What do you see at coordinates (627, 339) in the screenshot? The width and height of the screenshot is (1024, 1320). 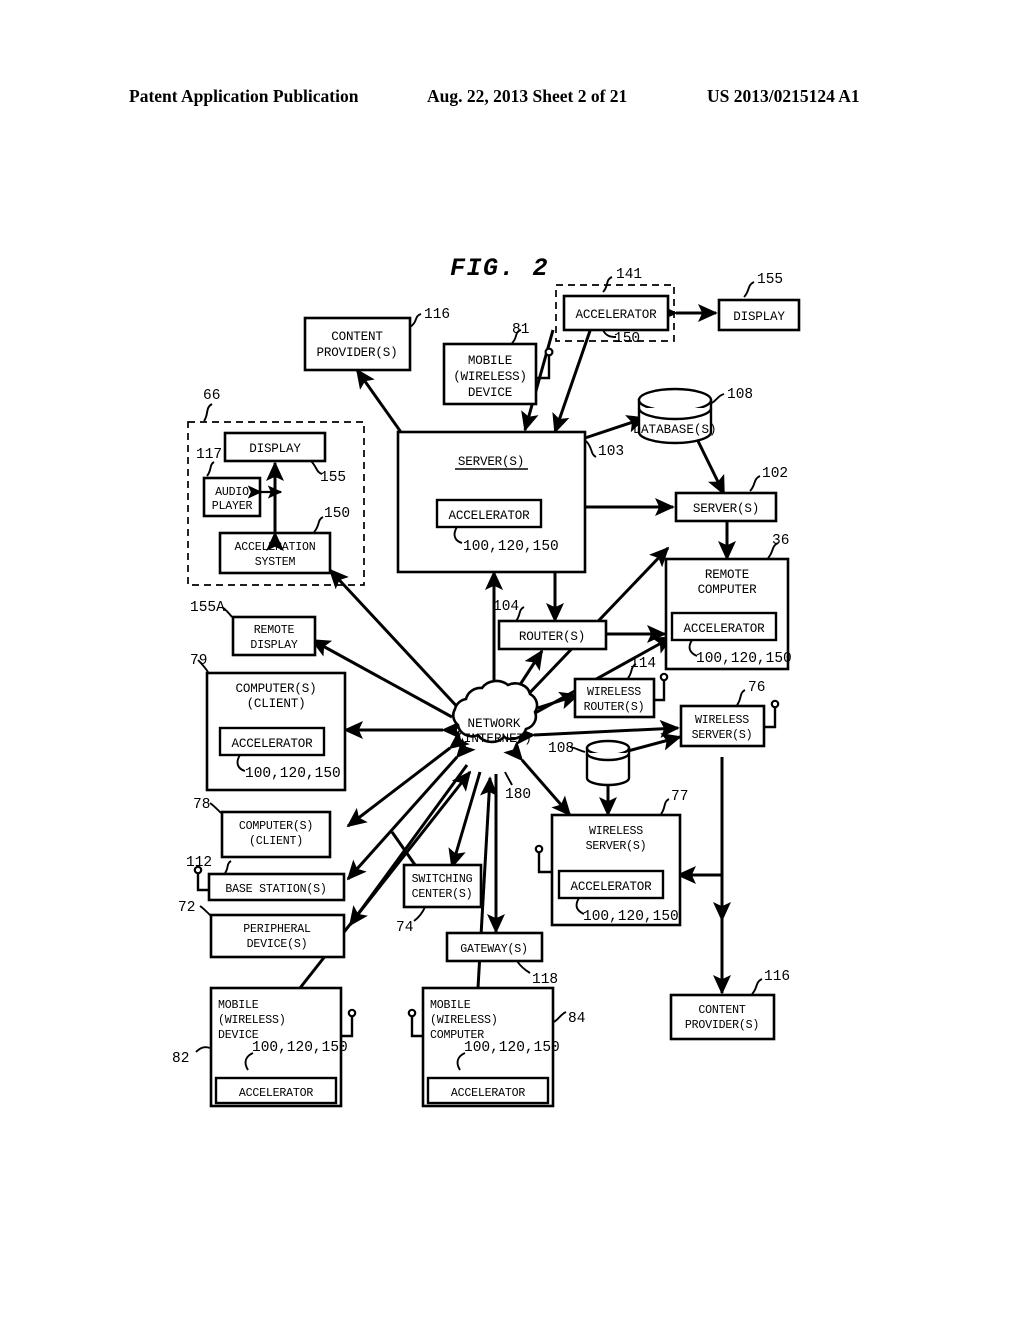 I see `ref-150-accel141: 150` at bounding box center [627, 339].